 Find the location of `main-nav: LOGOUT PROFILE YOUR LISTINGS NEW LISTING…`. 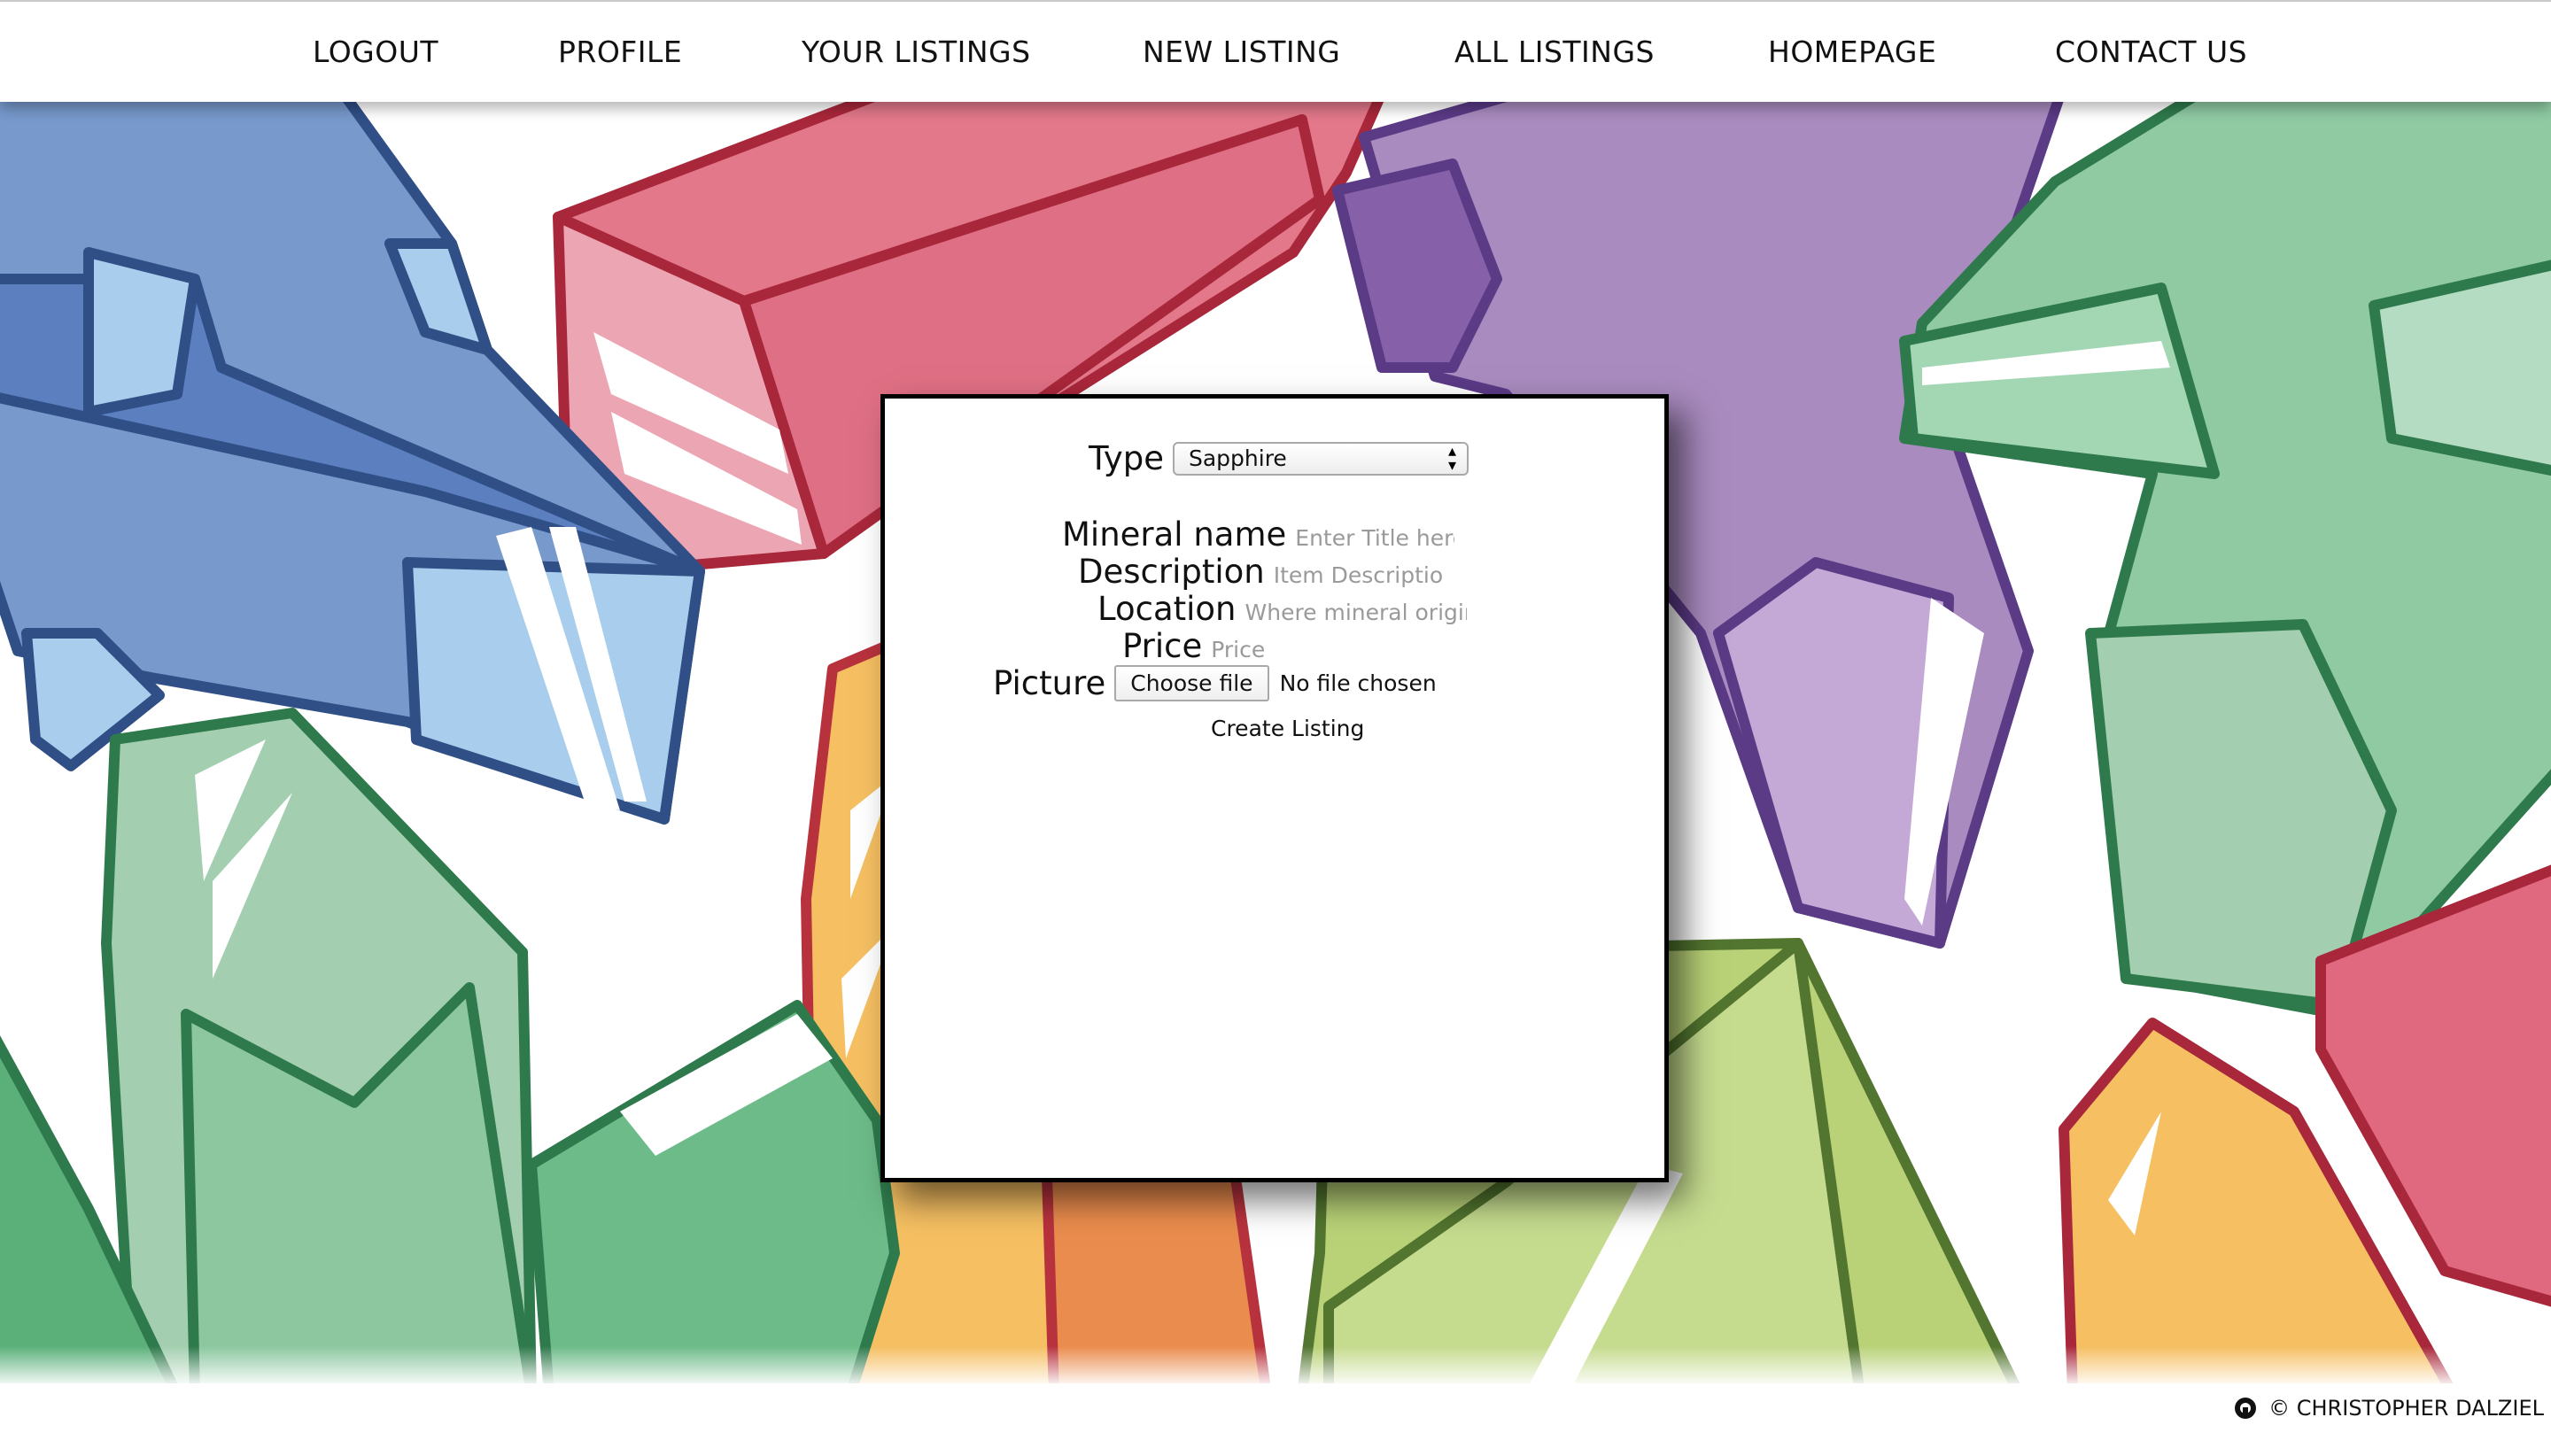

main-nav: LOGOUT PROFILE YOUR LISTINGS NEW LISTING… is located at coordinates (1275, 52).